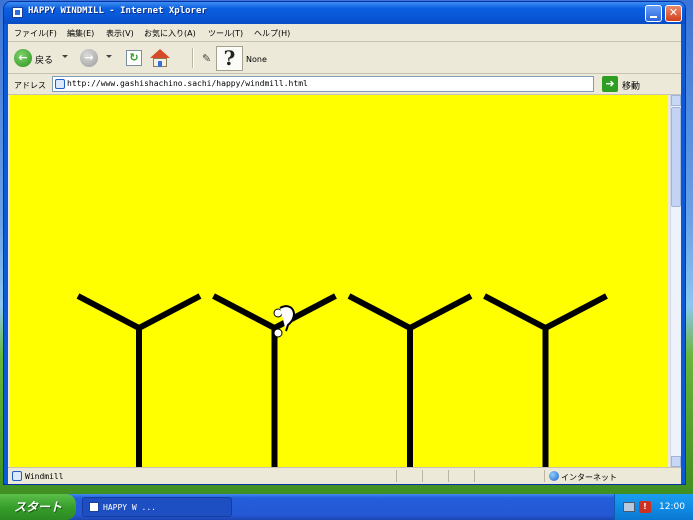  Describe the element at coordinates (344, 58) in the screenshot. I see `toolbar: ← 戻る → ↻ ✎ ? None` at that location.